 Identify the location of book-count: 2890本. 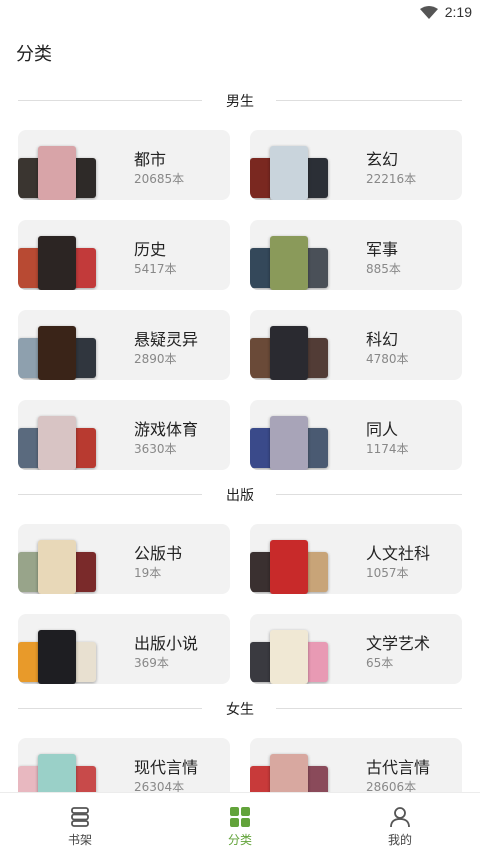
(155, 359).